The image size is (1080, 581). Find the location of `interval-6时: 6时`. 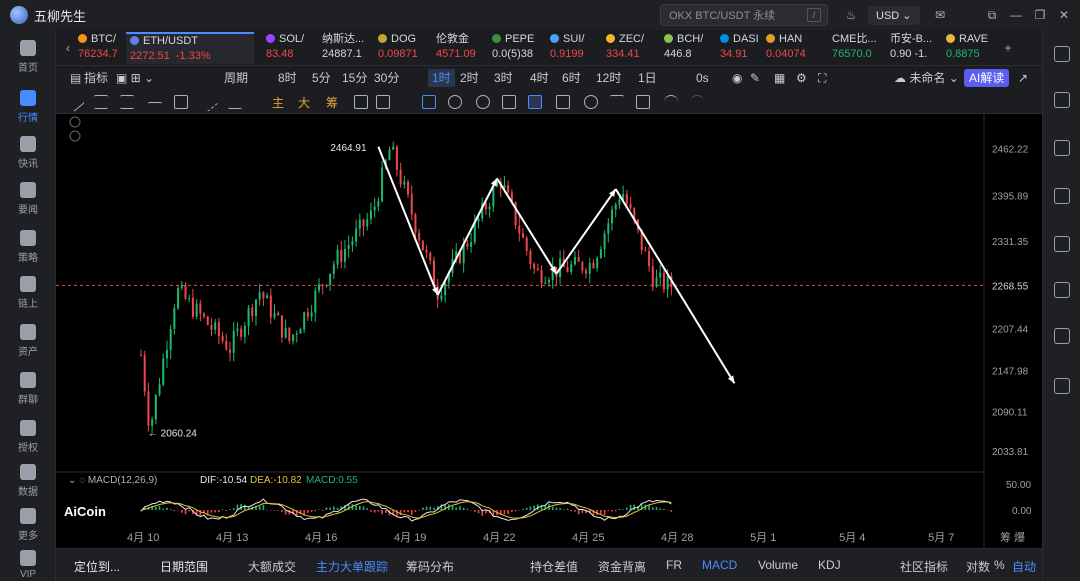

interval-6时: 6时 is located at coordinates (571, 78).